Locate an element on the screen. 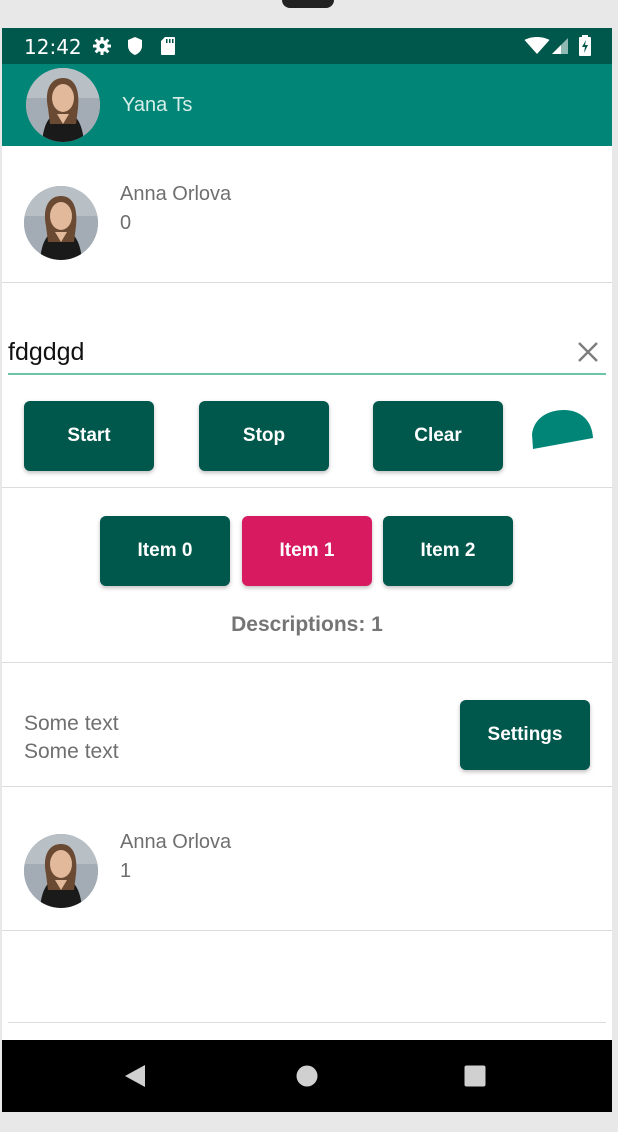 This screenshot has height=1132, width=618. start-button: Start is located at coordinates (89, 436).